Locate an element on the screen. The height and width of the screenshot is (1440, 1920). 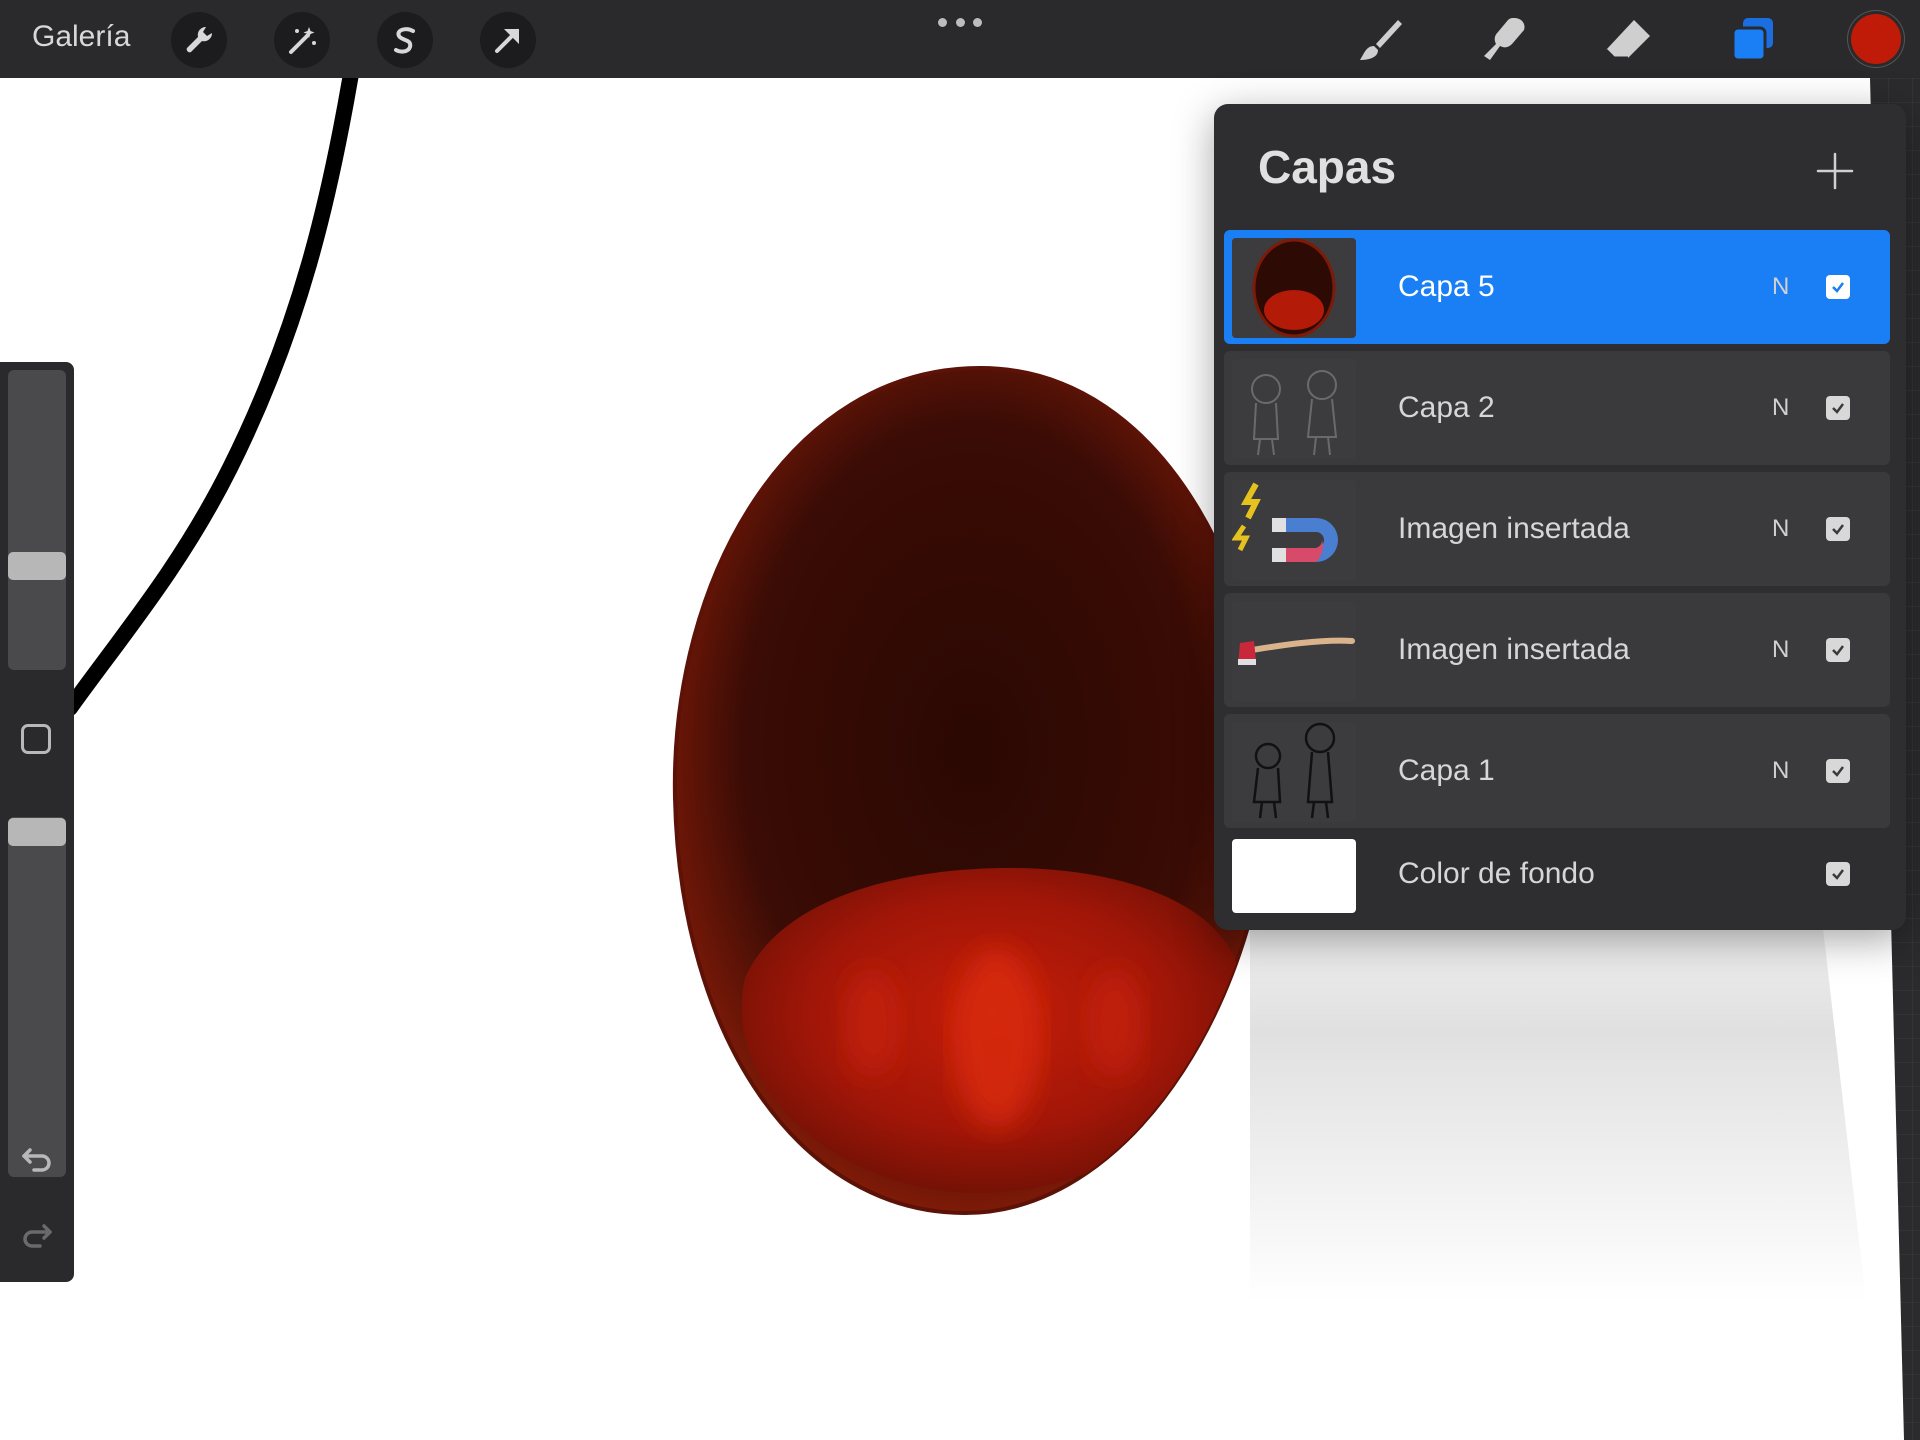
actions-button is located at coordinates (199, 40).